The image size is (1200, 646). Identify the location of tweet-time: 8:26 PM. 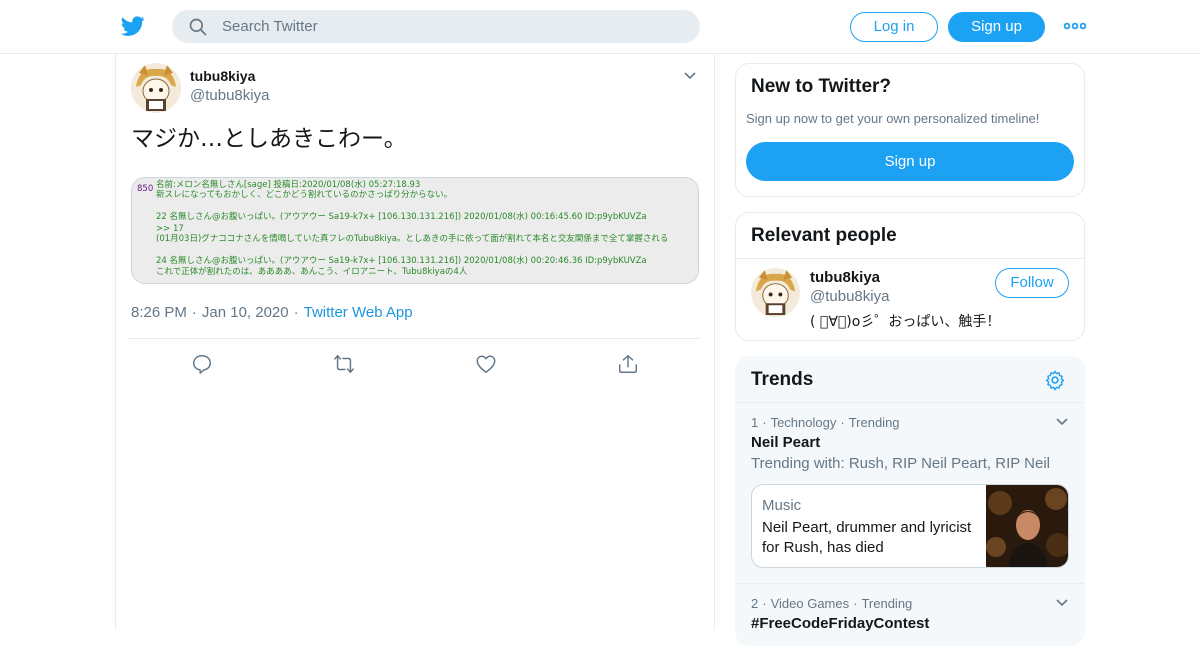
(159, 312).